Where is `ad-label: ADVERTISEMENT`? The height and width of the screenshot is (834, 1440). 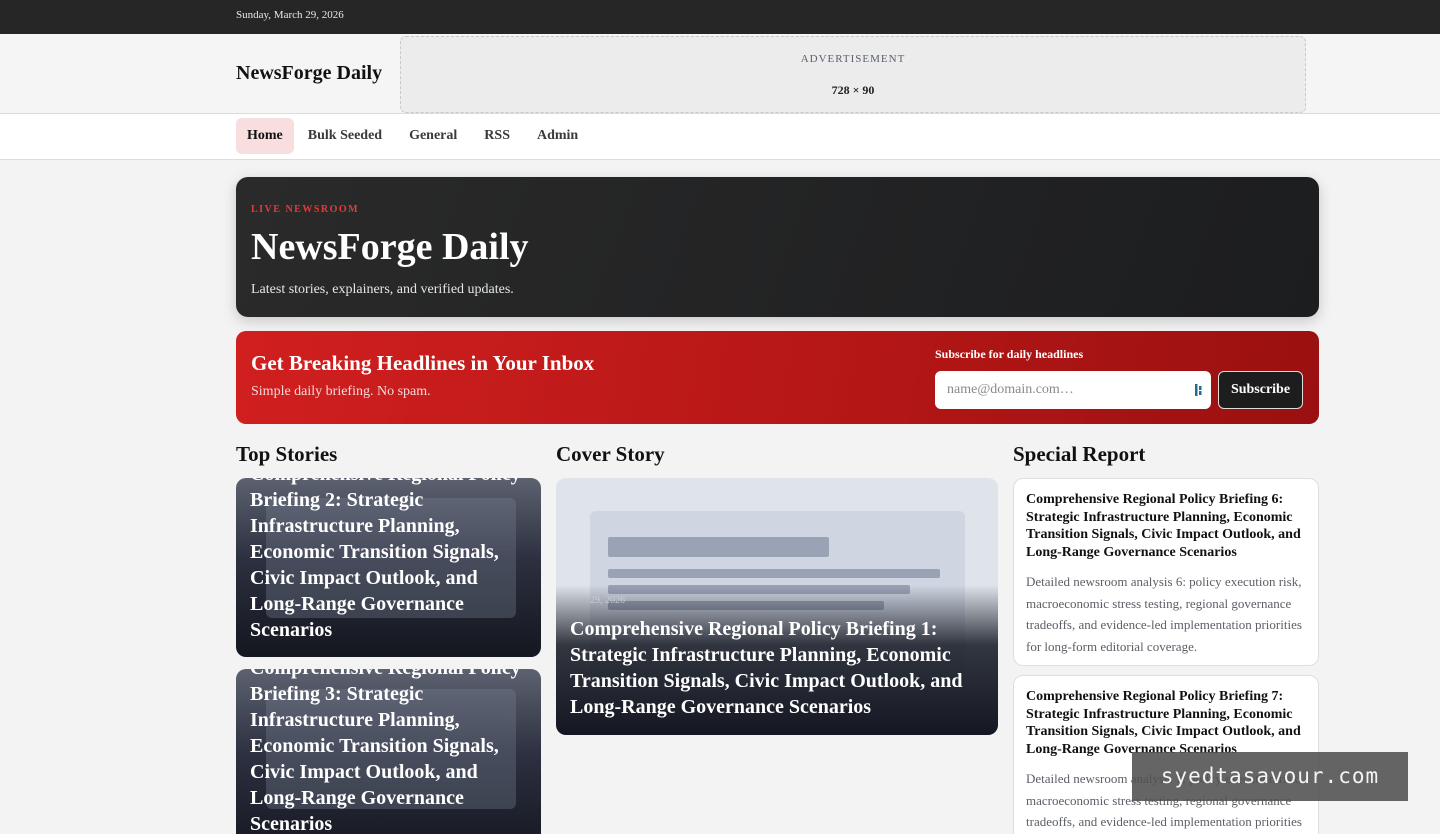 ad-label: ADVERTISEMENT is located at coordinates (853, 59).